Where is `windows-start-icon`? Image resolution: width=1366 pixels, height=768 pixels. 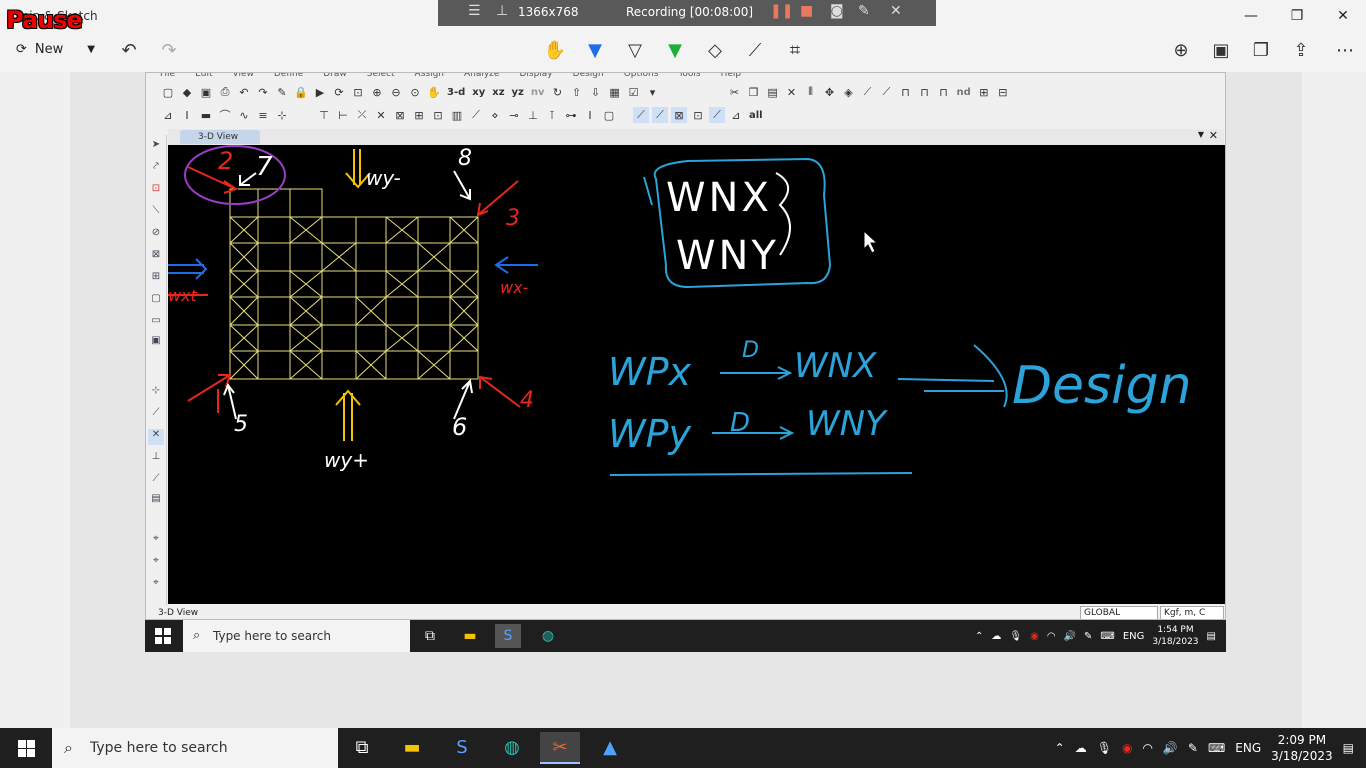
windows-start-icon is located at coordinates (26, 748).